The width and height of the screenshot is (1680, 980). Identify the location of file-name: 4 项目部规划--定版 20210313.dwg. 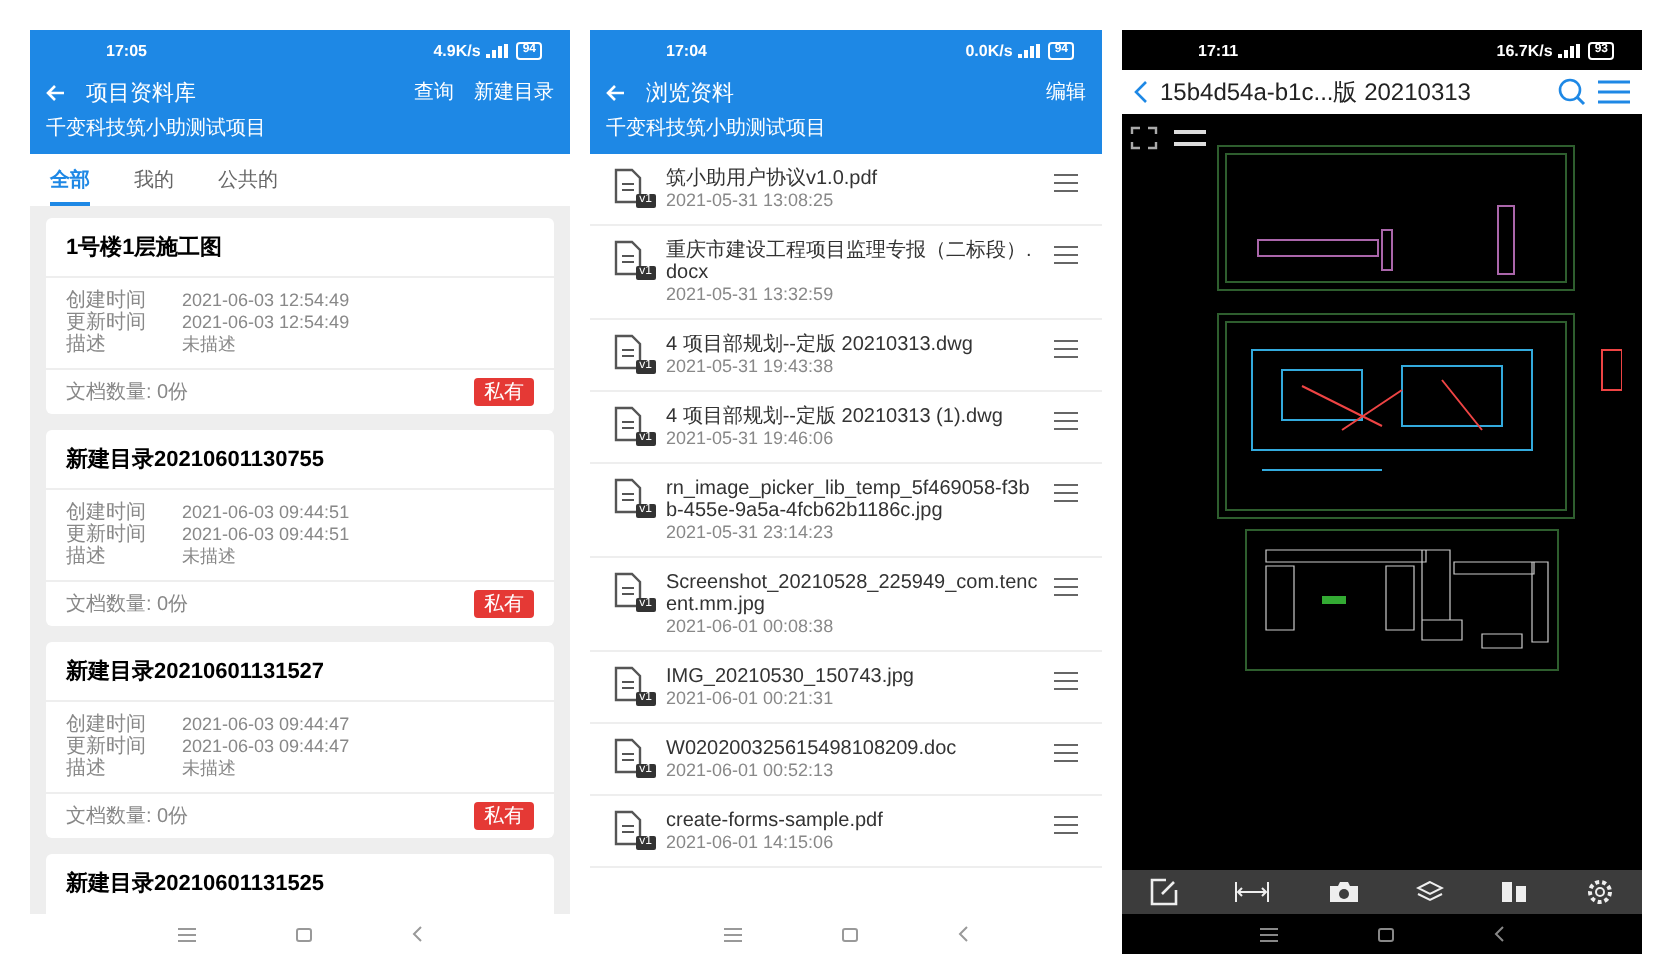
(852, 345).